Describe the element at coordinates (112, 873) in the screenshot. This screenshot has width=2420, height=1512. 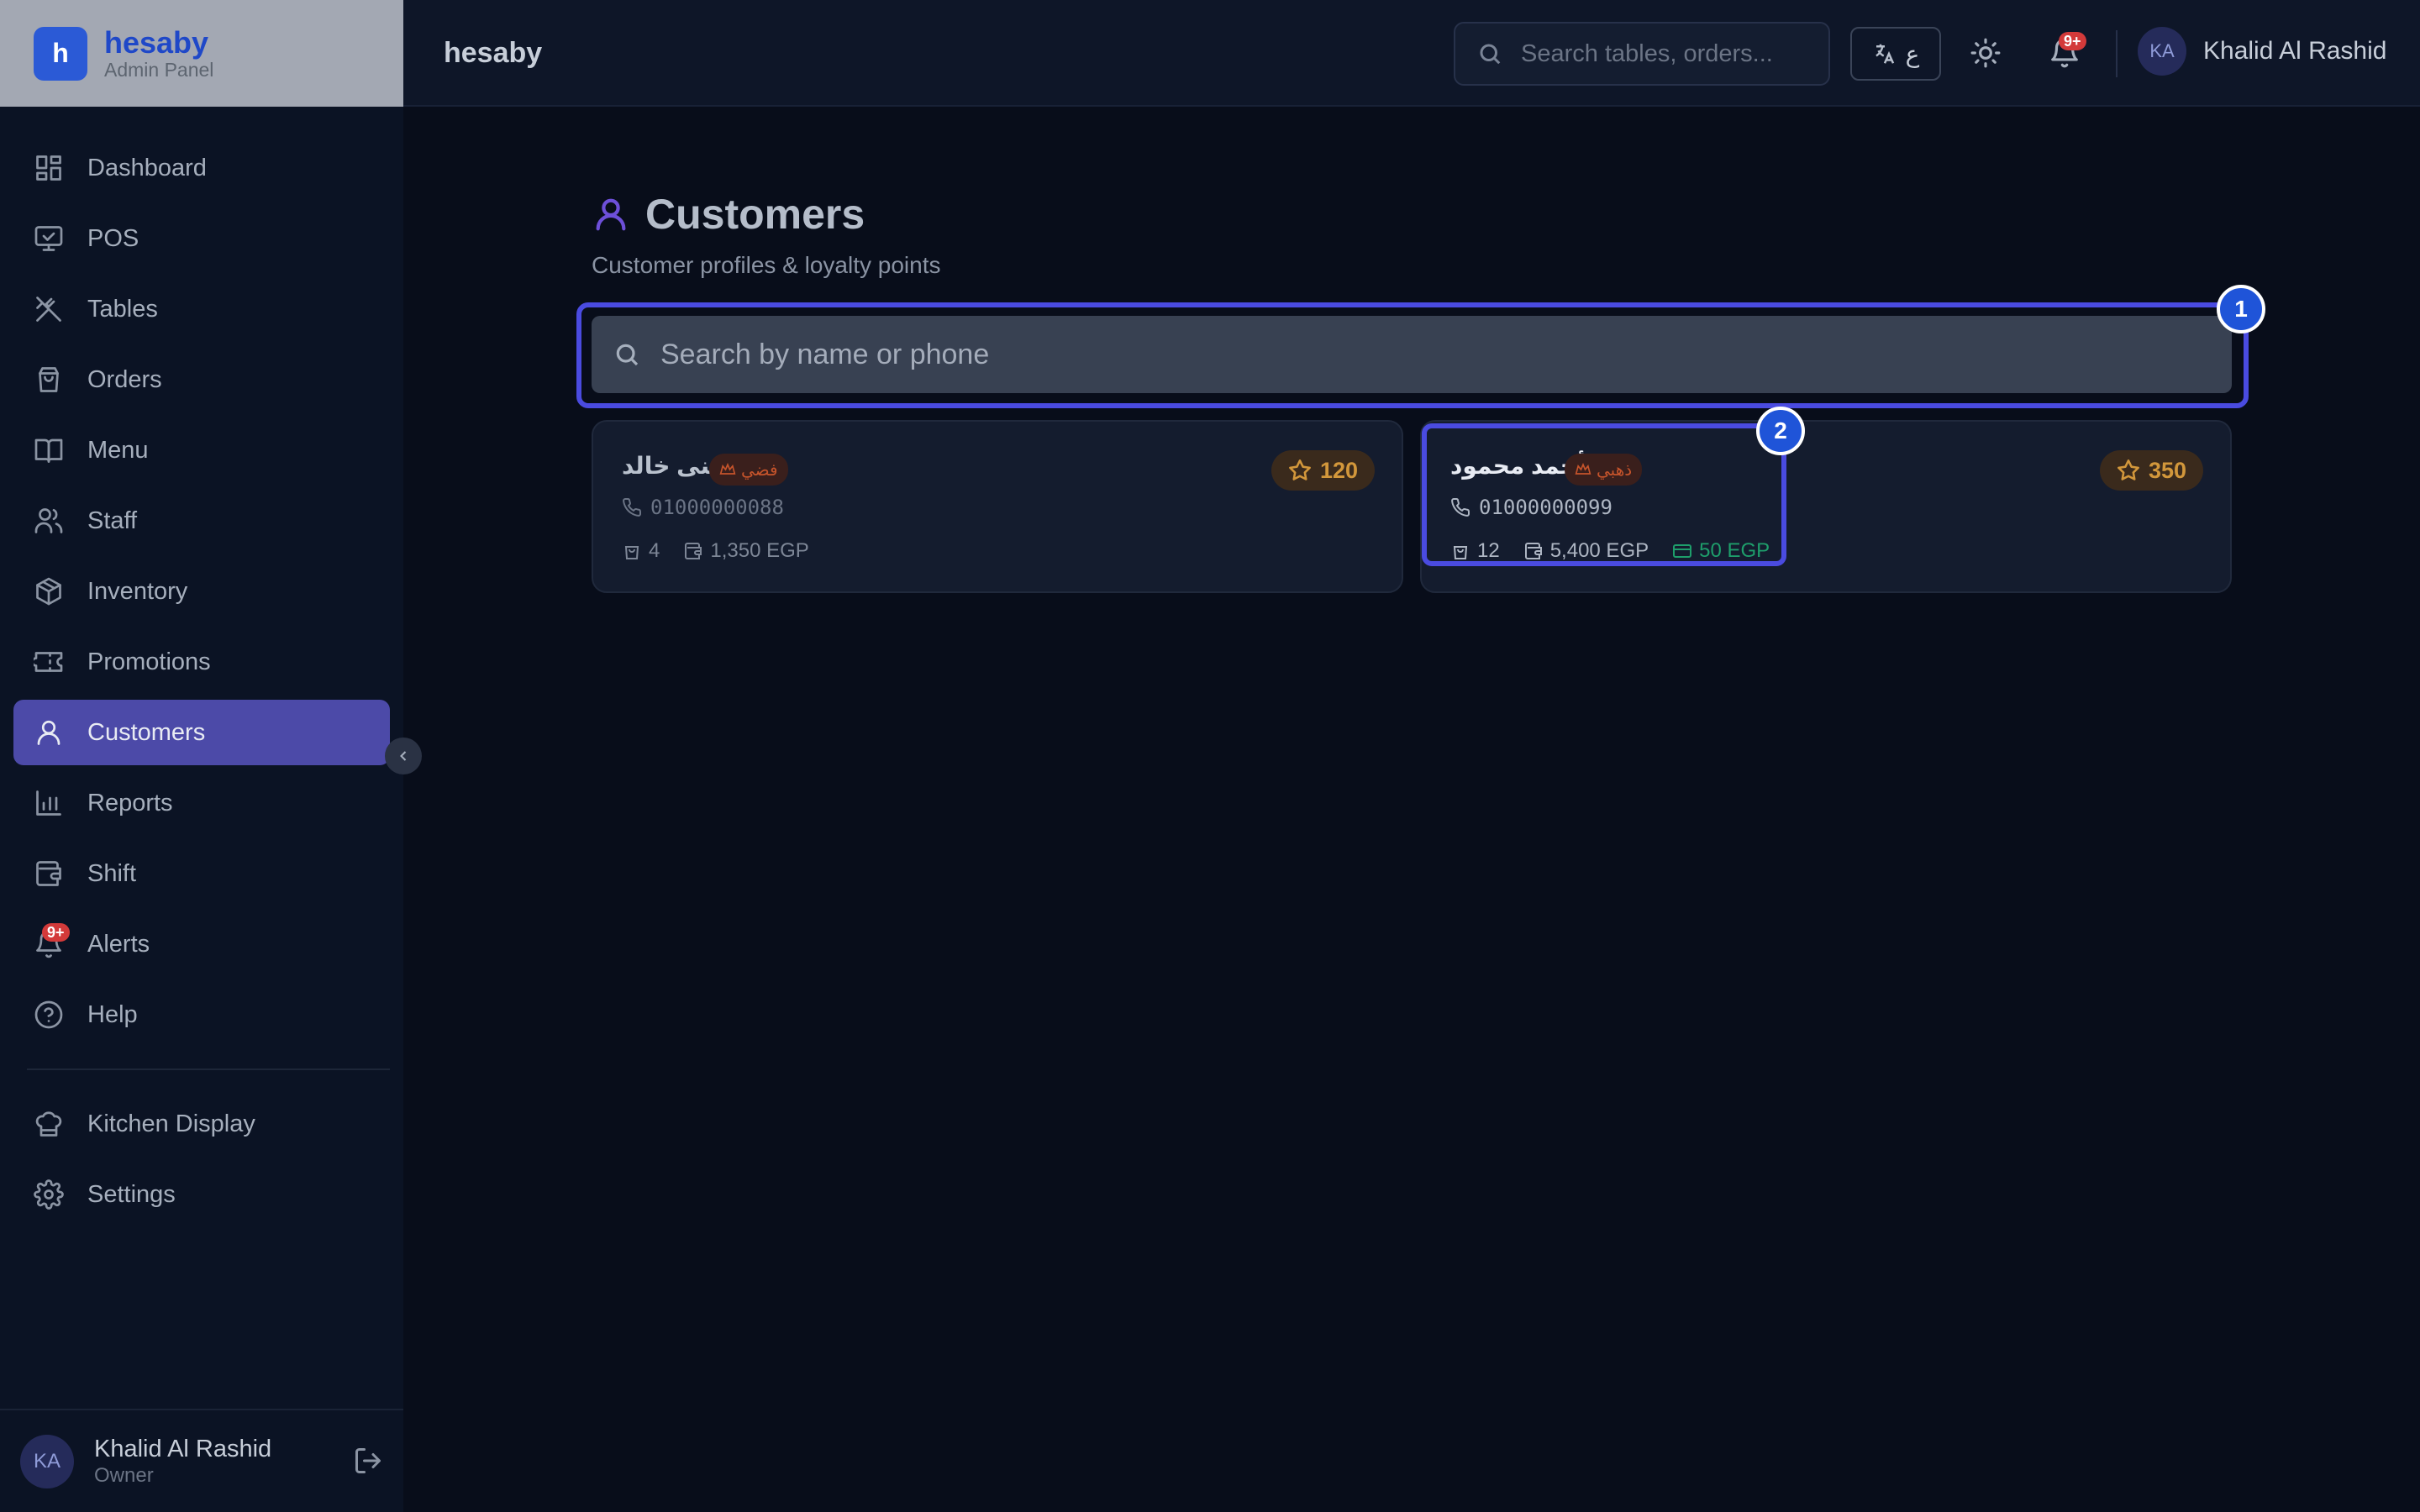
I see `sidebar-item-label: Shift` at that location.